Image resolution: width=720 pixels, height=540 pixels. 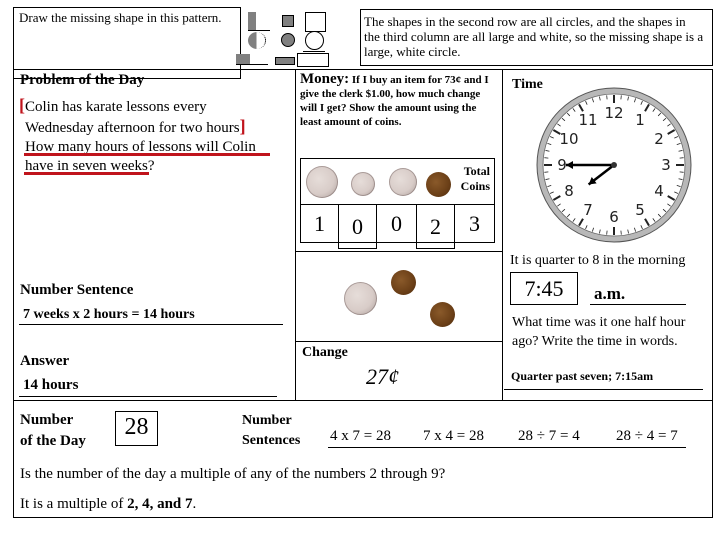 What do you see at coordinates (252, 21) in the screenshot?
I see `shape-tall-rect` at bounding box center [252, 21].